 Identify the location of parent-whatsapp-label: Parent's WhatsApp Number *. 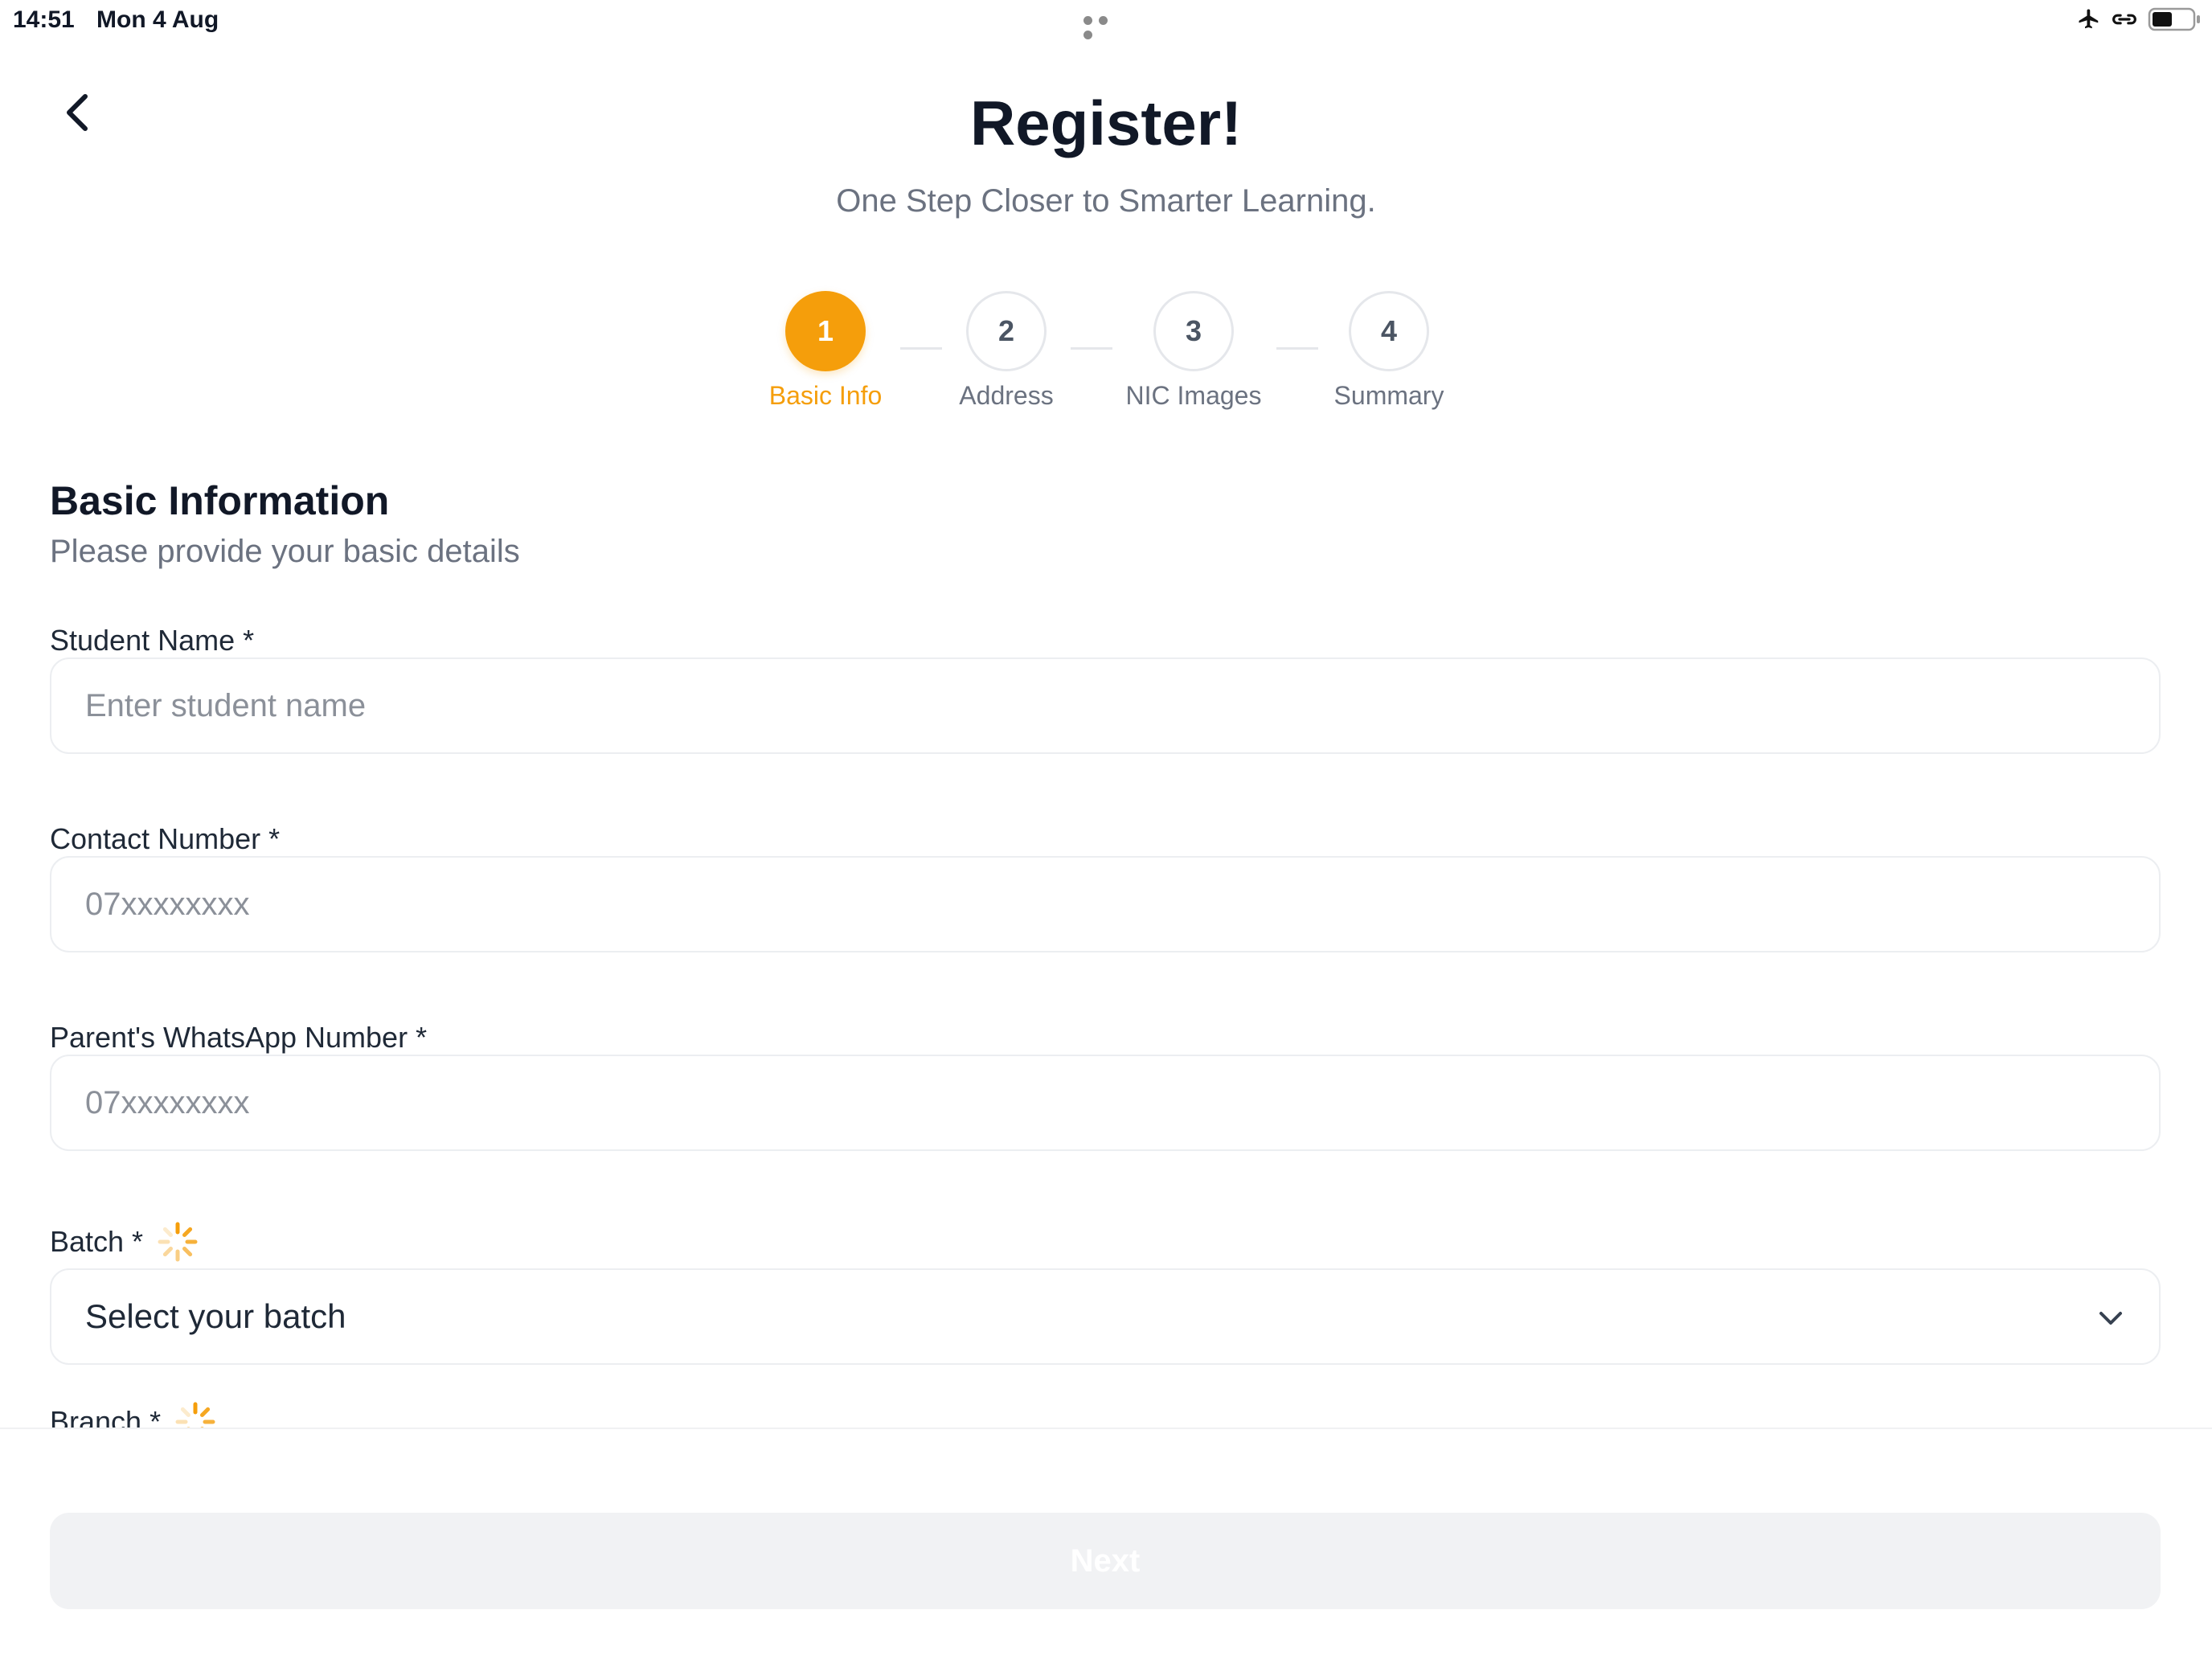
(238, 1038).